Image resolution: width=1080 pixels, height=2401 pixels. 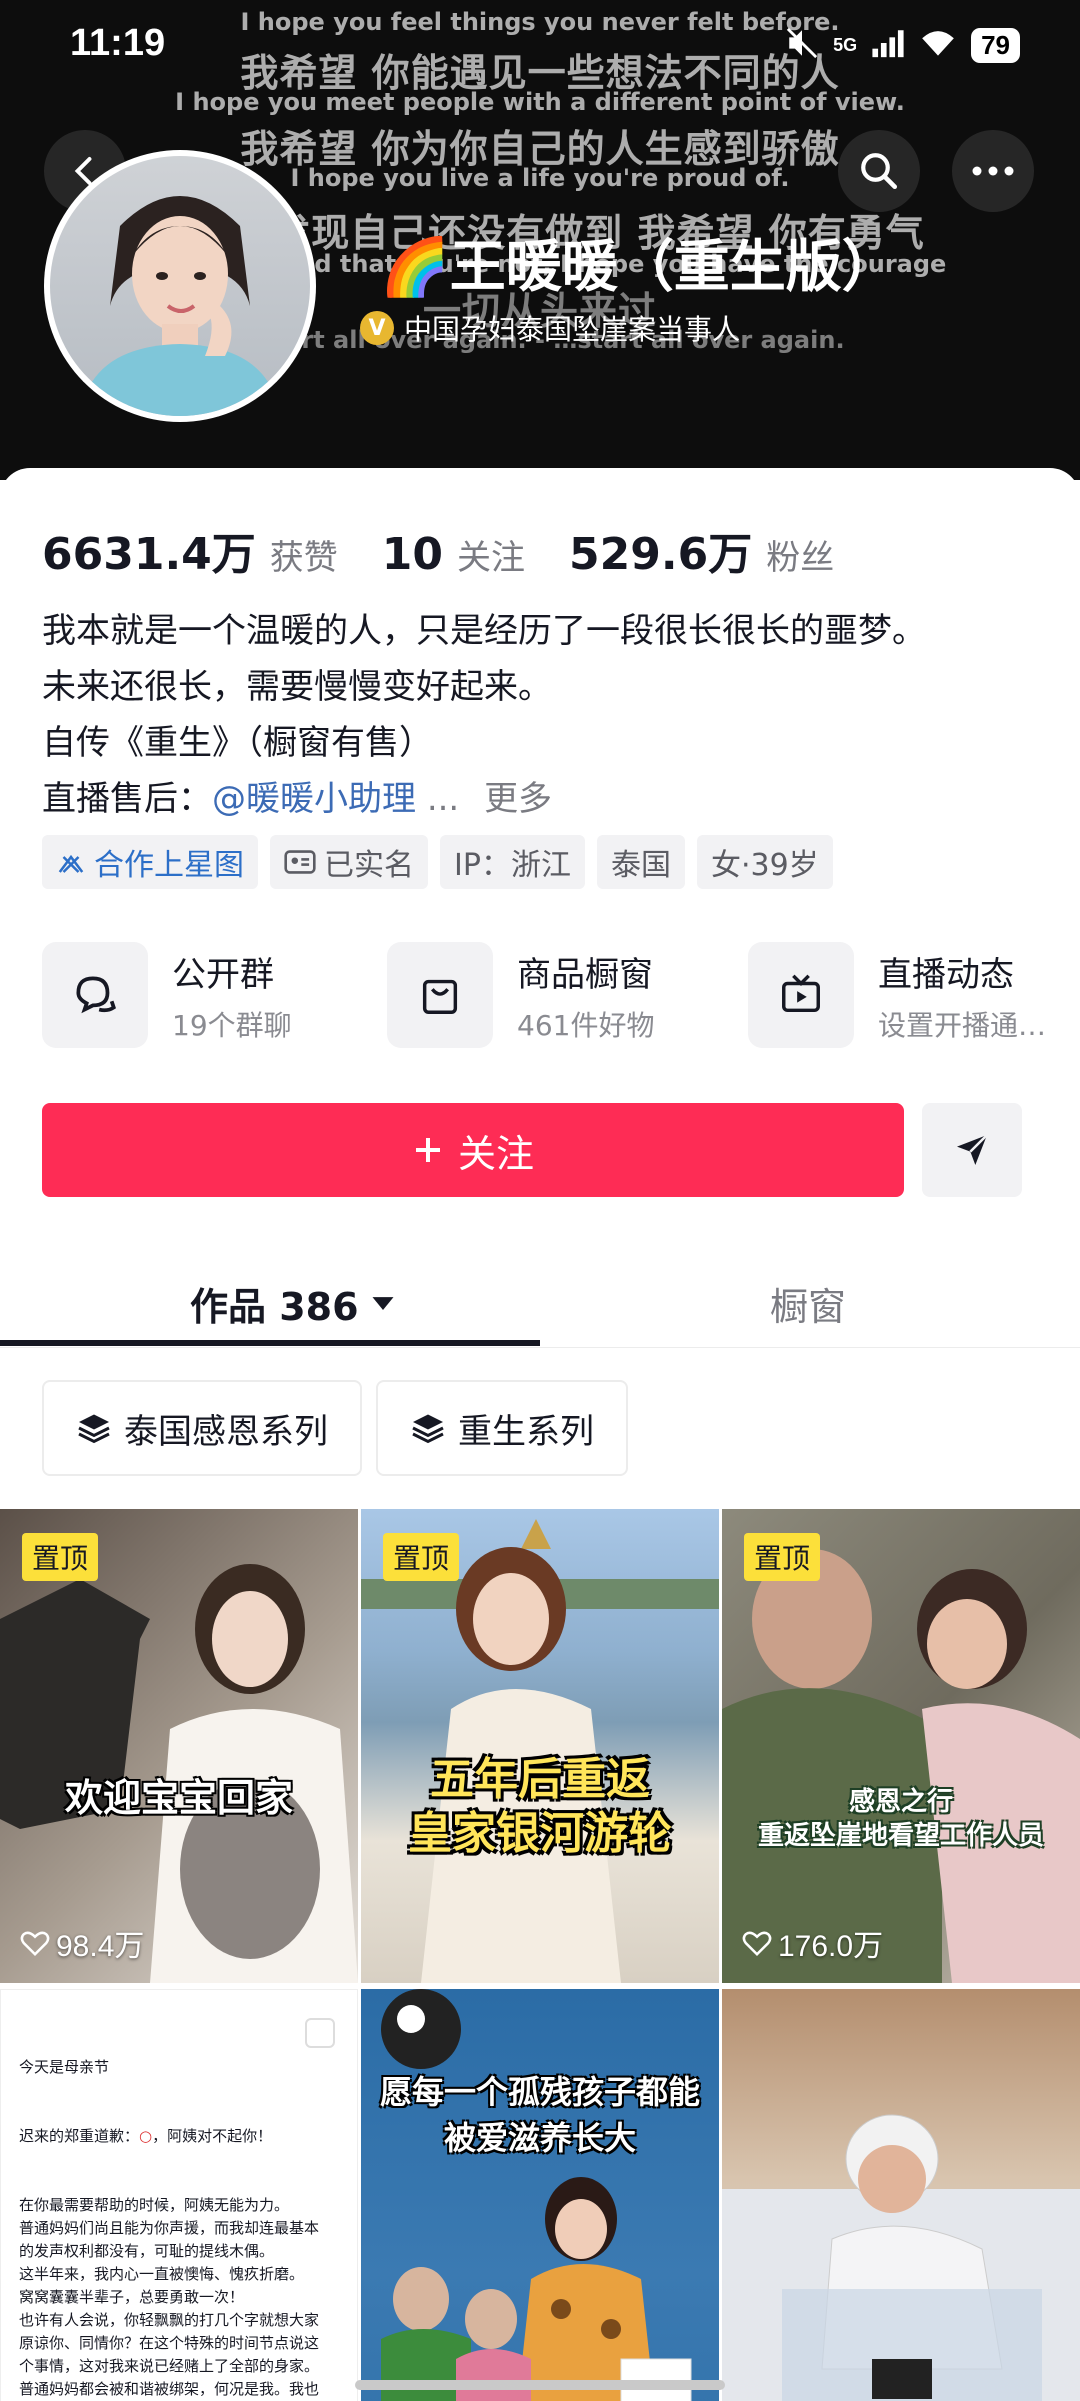 What do you see at coordinates (314, 799) in the screenshot?
I see `assistant-mention-link: @暖暖小助理` at bounding box center [314, 799].